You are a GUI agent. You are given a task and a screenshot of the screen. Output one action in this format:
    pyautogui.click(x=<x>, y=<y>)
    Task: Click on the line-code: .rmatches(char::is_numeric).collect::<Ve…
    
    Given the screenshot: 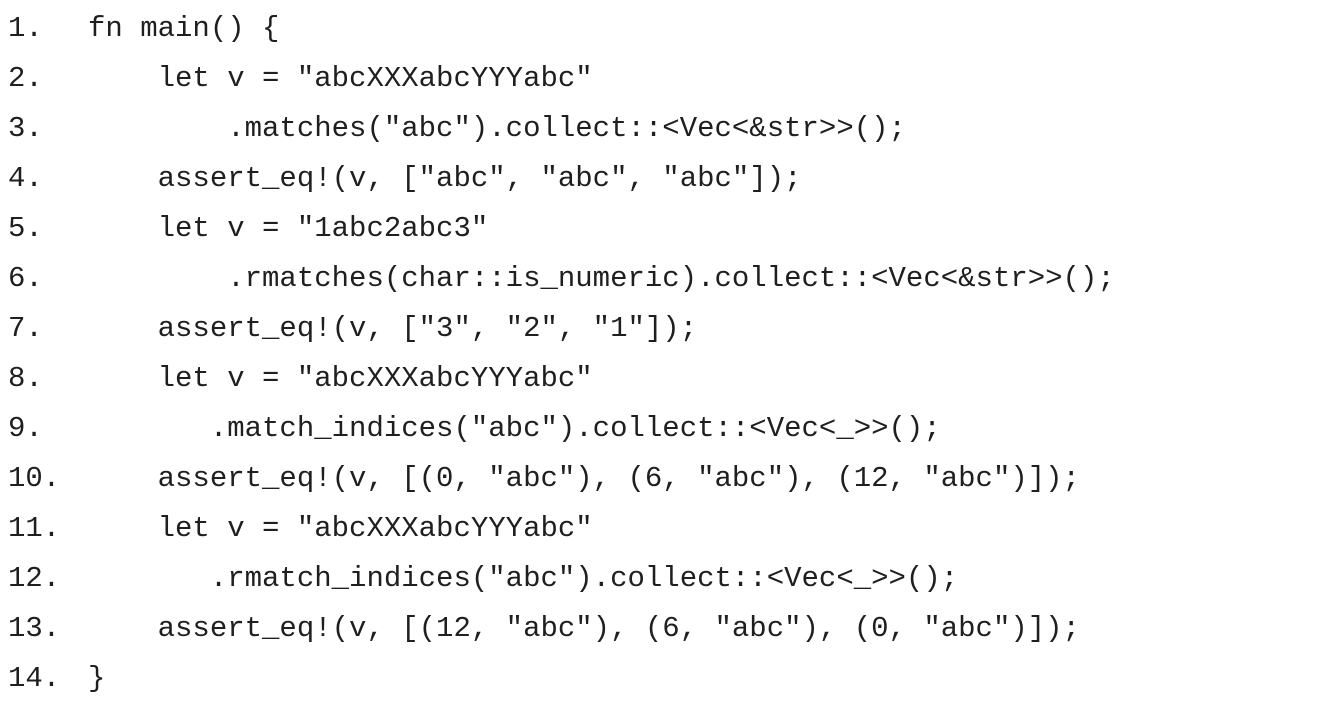 What is the action you would take?
    pyautogui.click(x=601, y=278)
    